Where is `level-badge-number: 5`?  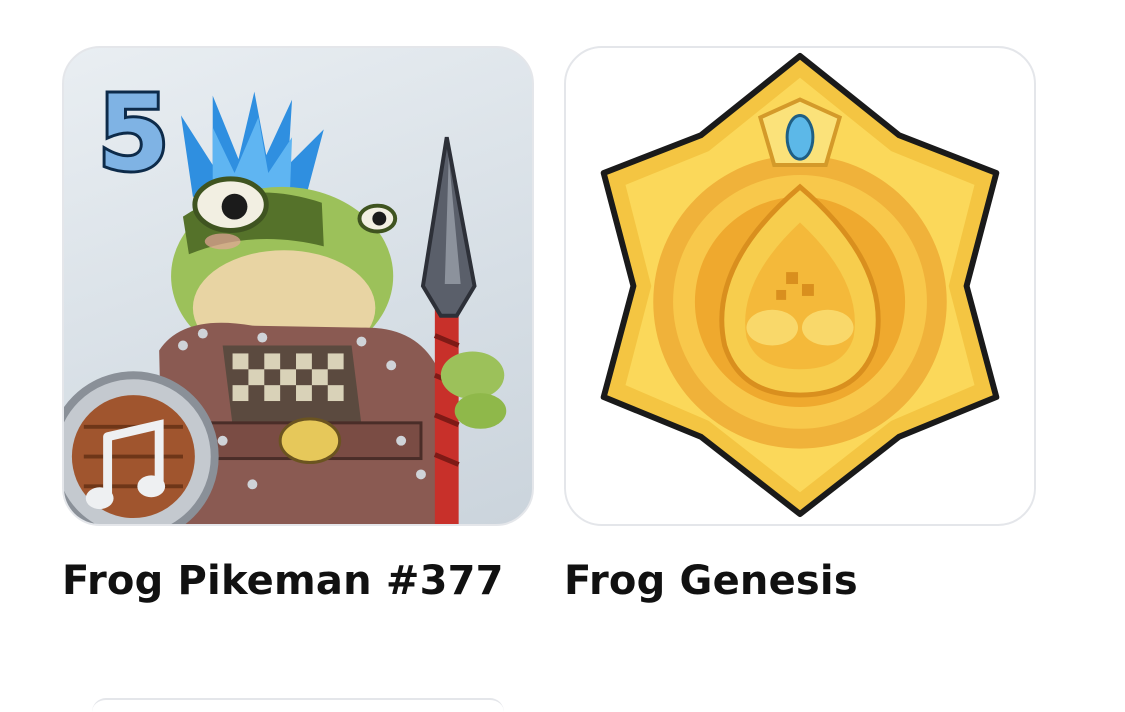
level-badge-number: 5 is located at coordinates (134, 134).